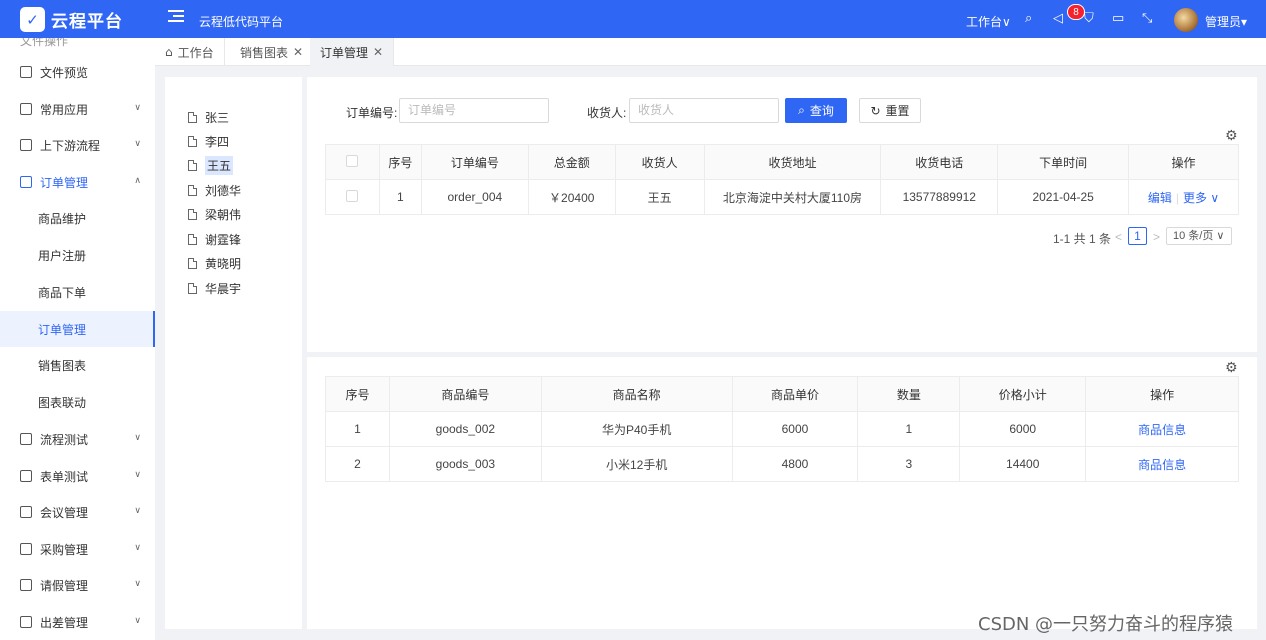 Image resolution: width=1266 pixels, height=640 pixels. I want to click on page-size-select: 10 条/页 ∨, so click(1199, 236).